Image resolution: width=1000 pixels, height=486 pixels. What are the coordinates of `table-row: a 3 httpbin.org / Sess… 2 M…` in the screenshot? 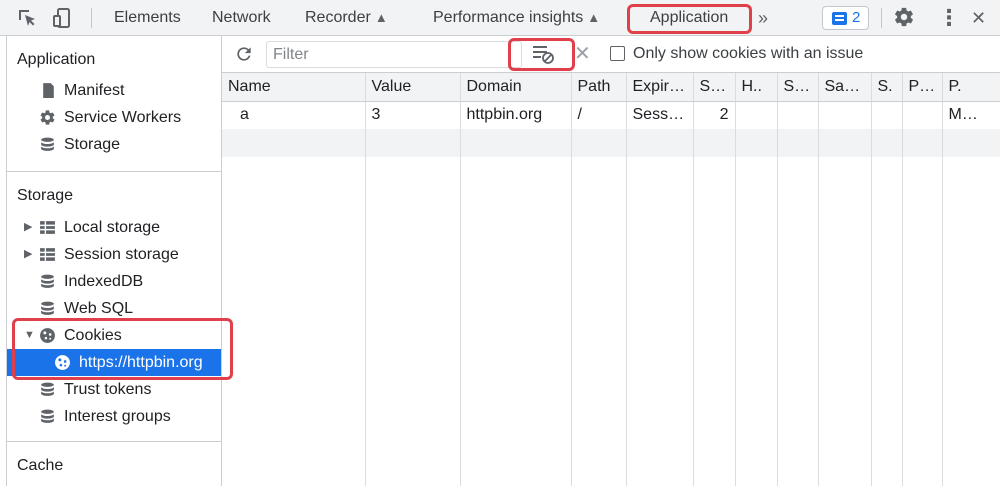 It's located at (611, 115).